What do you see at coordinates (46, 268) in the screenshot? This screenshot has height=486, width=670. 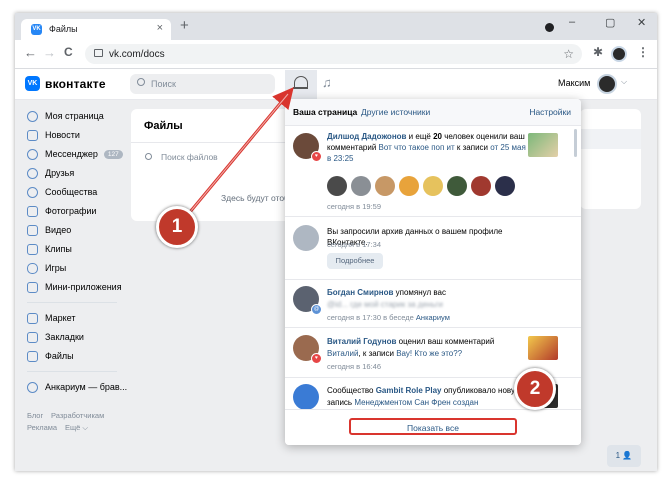 I see `sidebar-item-games: Игры` at bounding box center [46, 268].